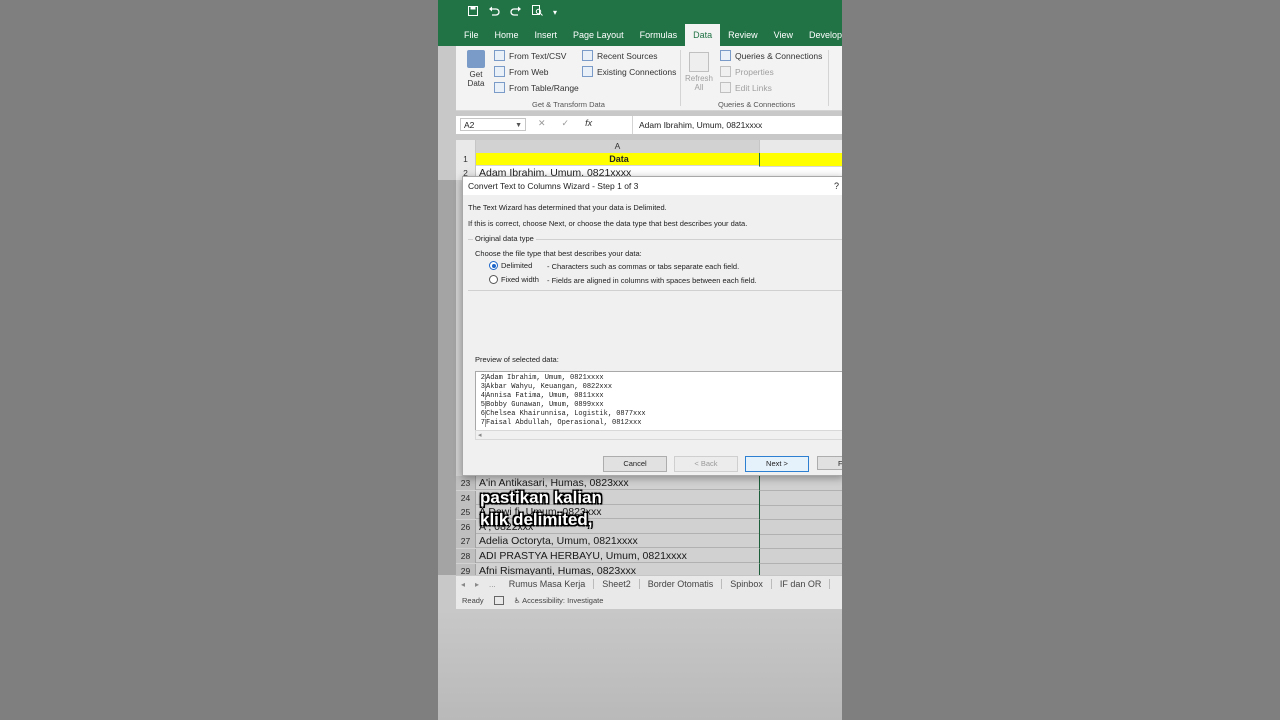 This screenshot has height=720, width=1280. I want to click on row-header: 1, so click(466, 159).